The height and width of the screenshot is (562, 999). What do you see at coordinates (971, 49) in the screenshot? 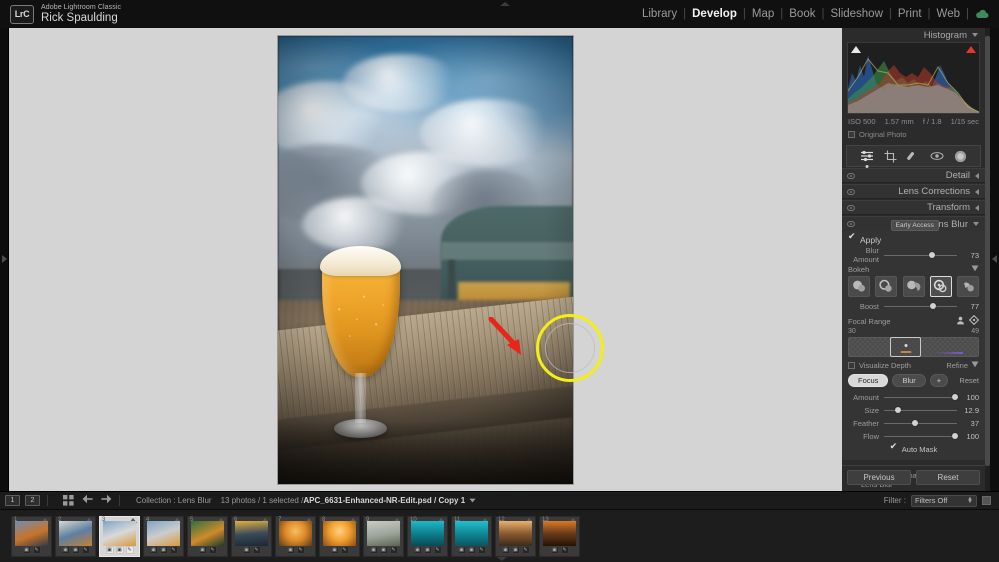
I see `highlight-clipping-icon` at bounding box center [971, 49].